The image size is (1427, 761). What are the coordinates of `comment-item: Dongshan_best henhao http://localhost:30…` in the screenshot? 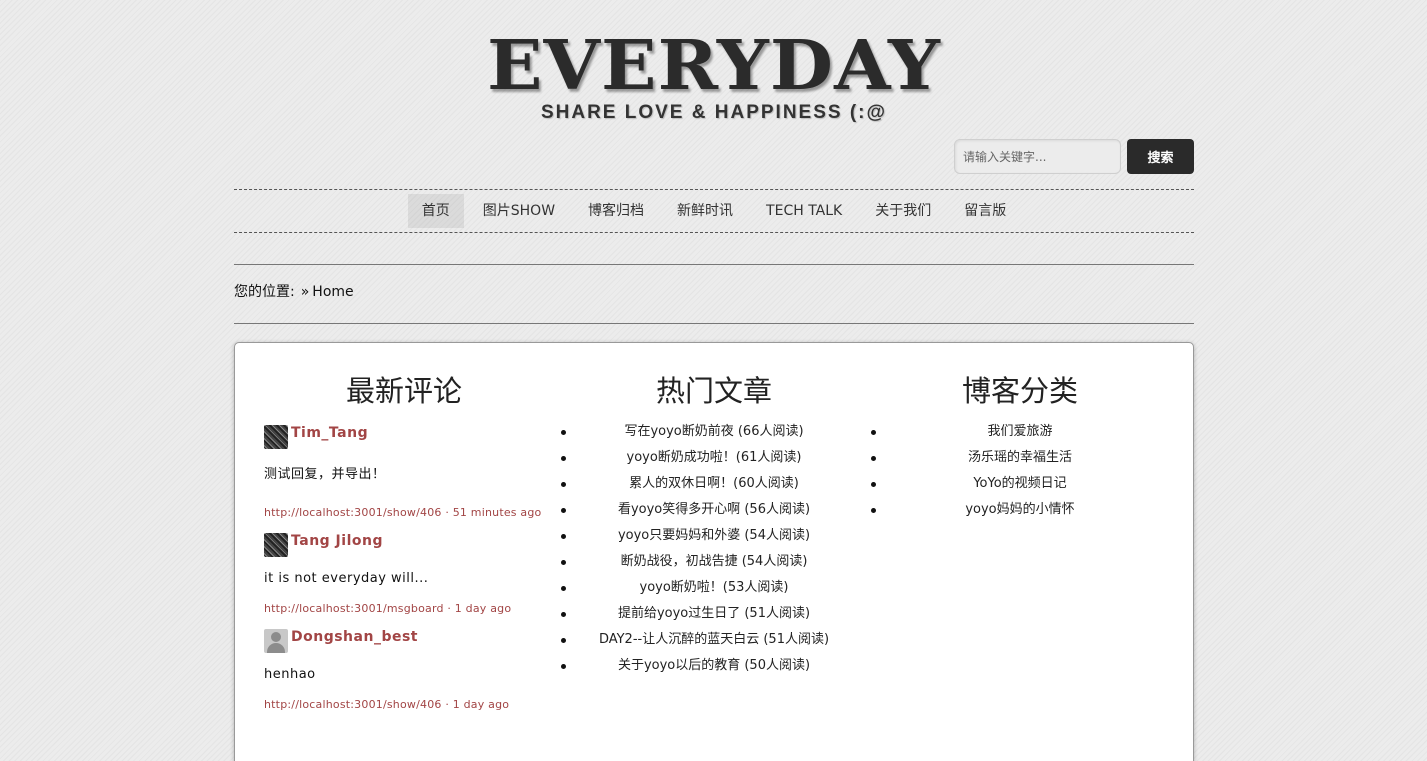 It's located at (404, 670).